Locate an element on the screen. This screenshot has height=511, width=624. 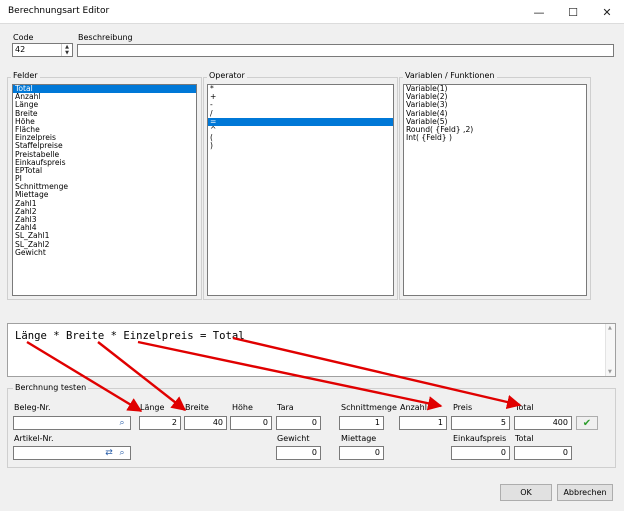
list-item: Zahl3 is located at coordinates (104, 219).